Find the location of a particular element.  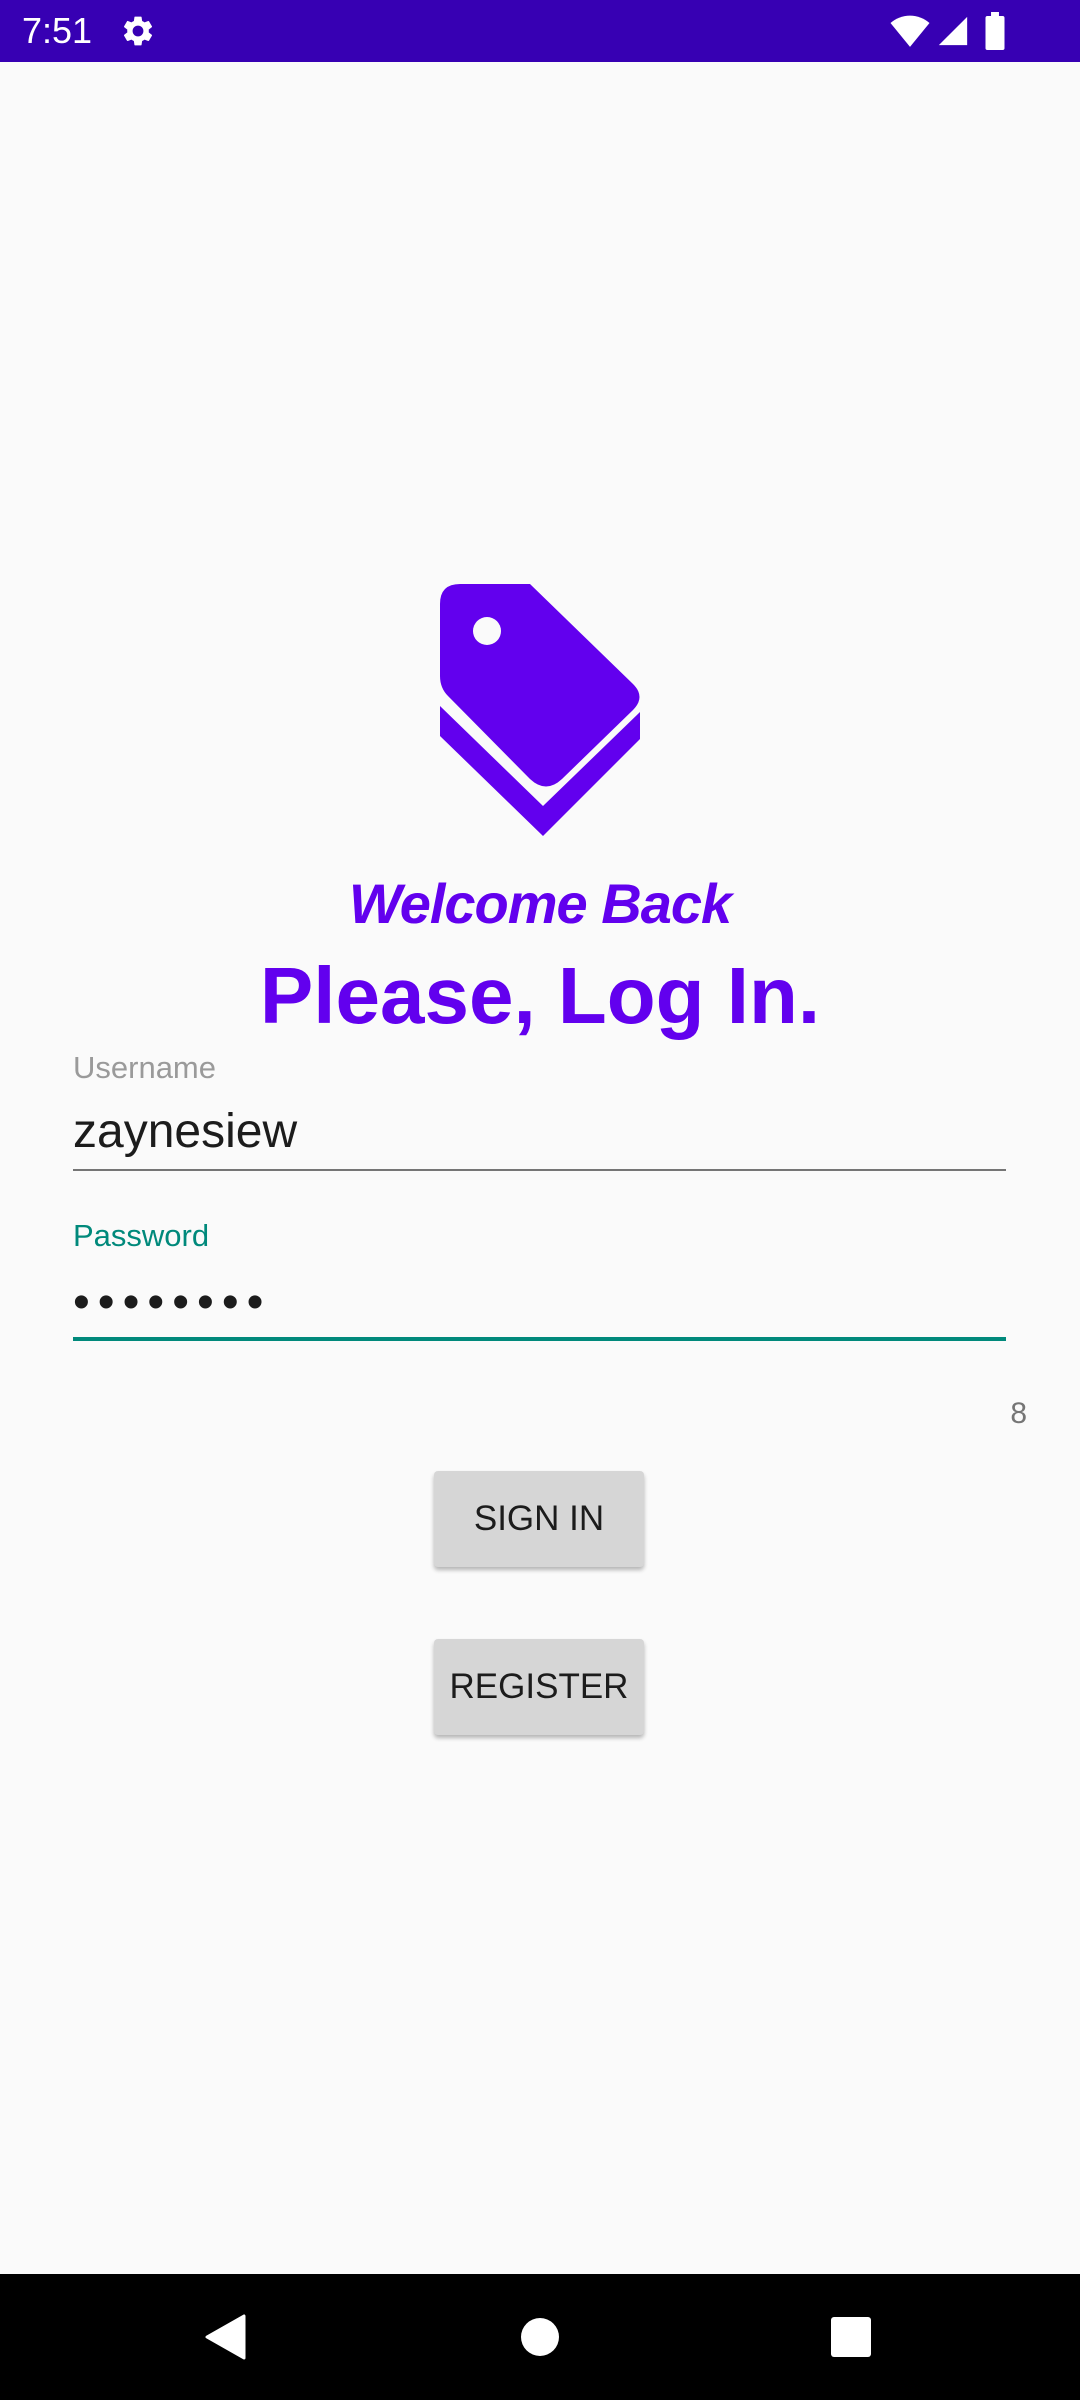

sign-in-button: SIGN IN is located at coordinates (539, 1519).